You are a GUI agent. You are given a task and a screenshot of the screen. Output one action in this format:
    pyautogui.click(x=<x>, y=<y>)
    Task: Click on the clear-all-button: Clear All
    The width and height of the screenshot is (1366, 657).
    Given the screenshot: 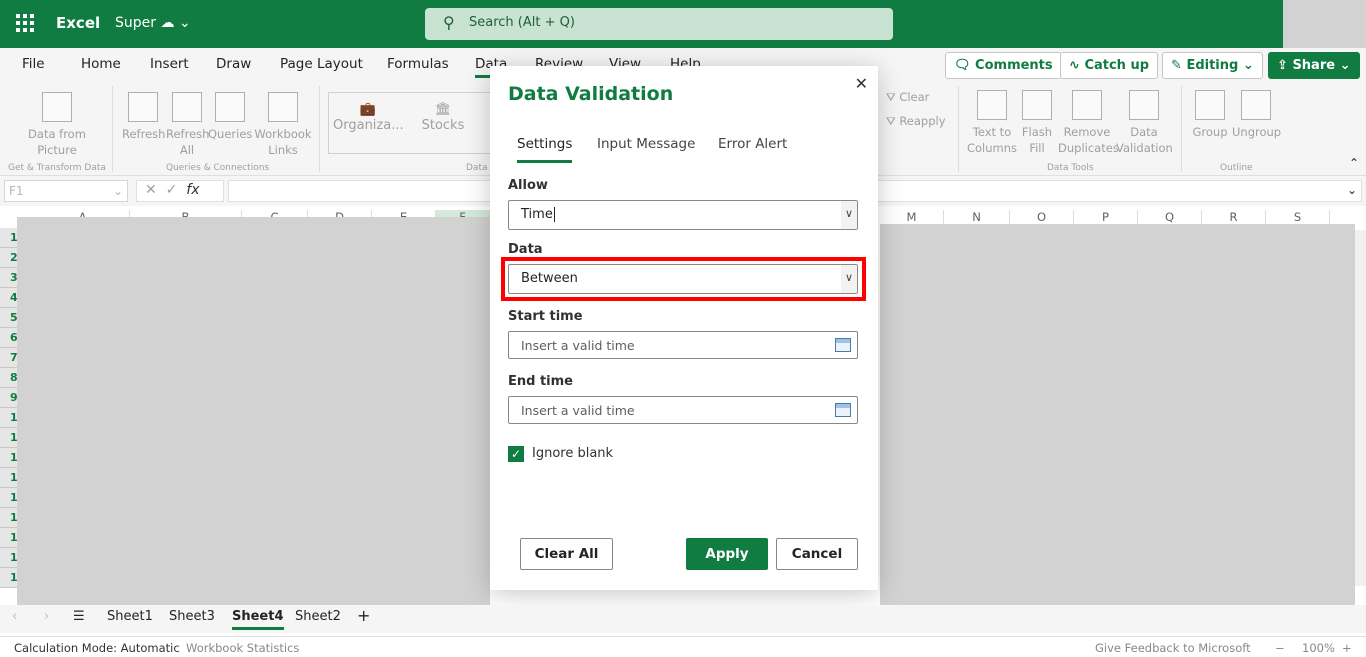 What is the action you would take?
    pyautogui.click(x=566, y=554)
    